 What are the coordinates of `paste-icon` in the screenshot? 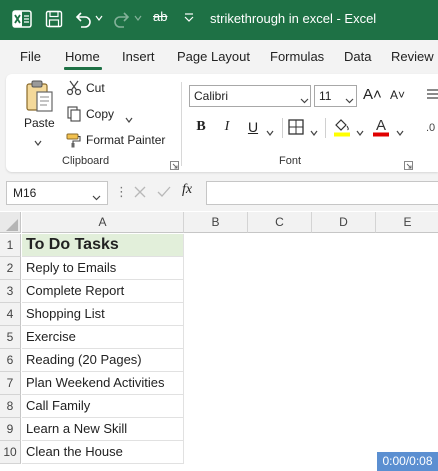 It's located at (40, 96).